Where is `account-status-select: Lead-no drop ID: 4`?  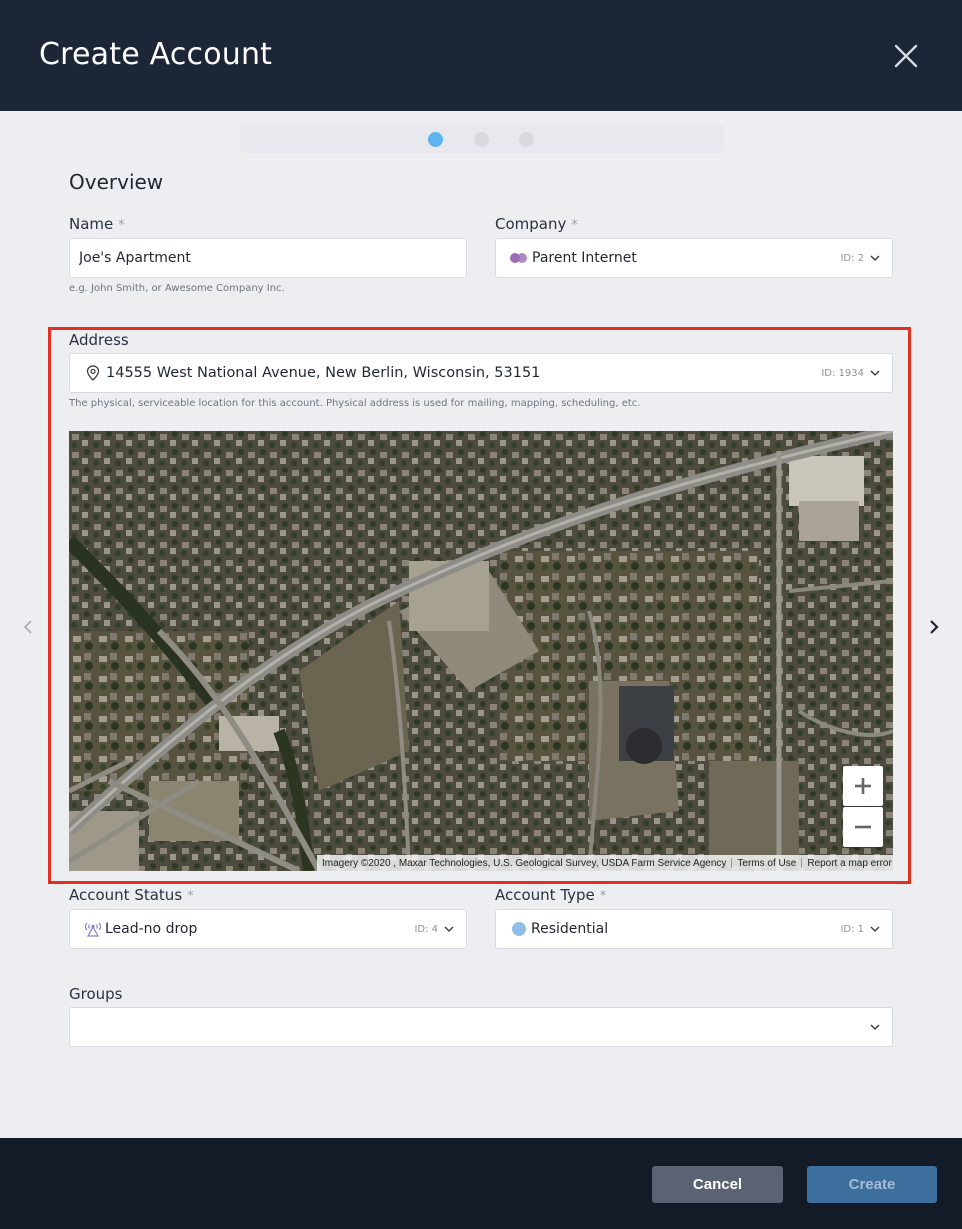
account-status-select: Lead-no drop ID: 4 is located at coordinates (268, 929).